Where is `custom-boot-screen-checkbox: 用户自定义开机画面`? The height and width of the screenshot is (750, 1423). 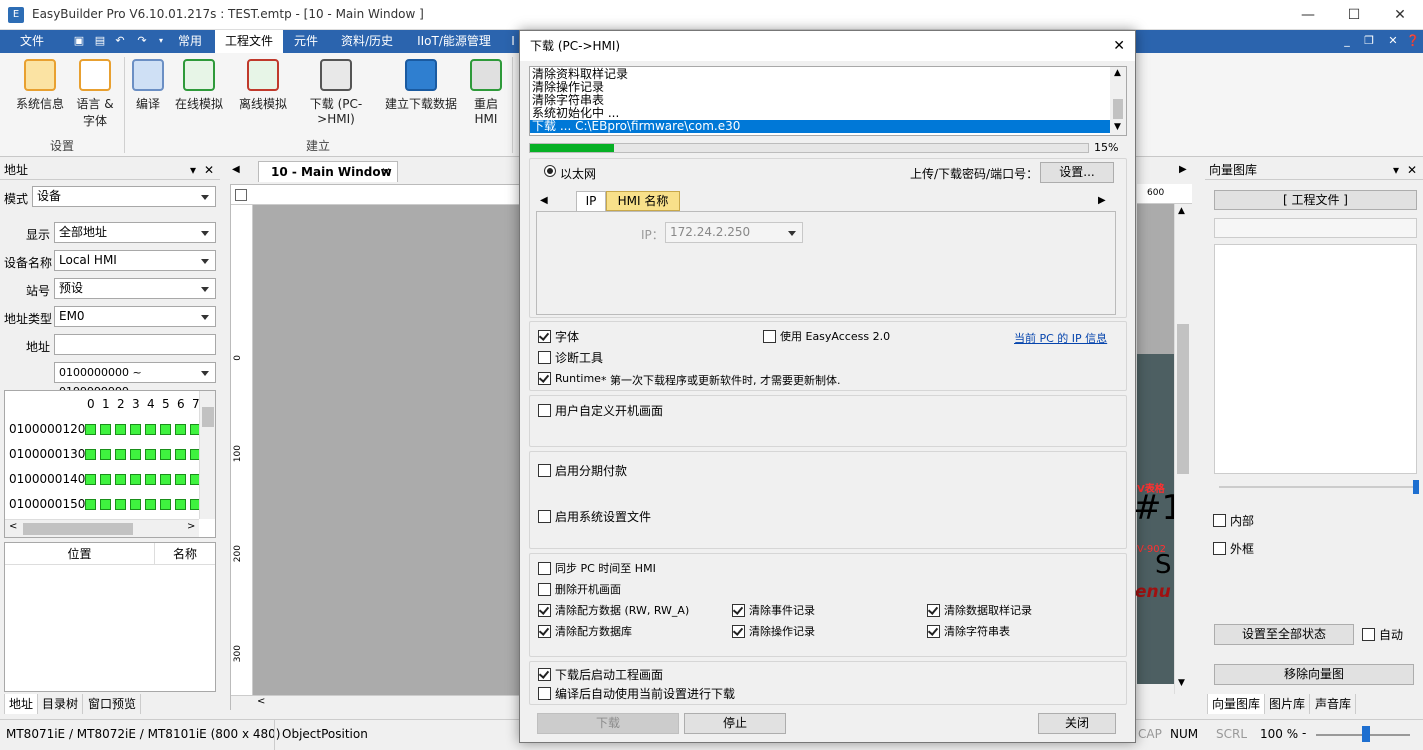
custom-boot-screen-checkbox: 用户自定义开机画面 is located at coordinates (600, 411).